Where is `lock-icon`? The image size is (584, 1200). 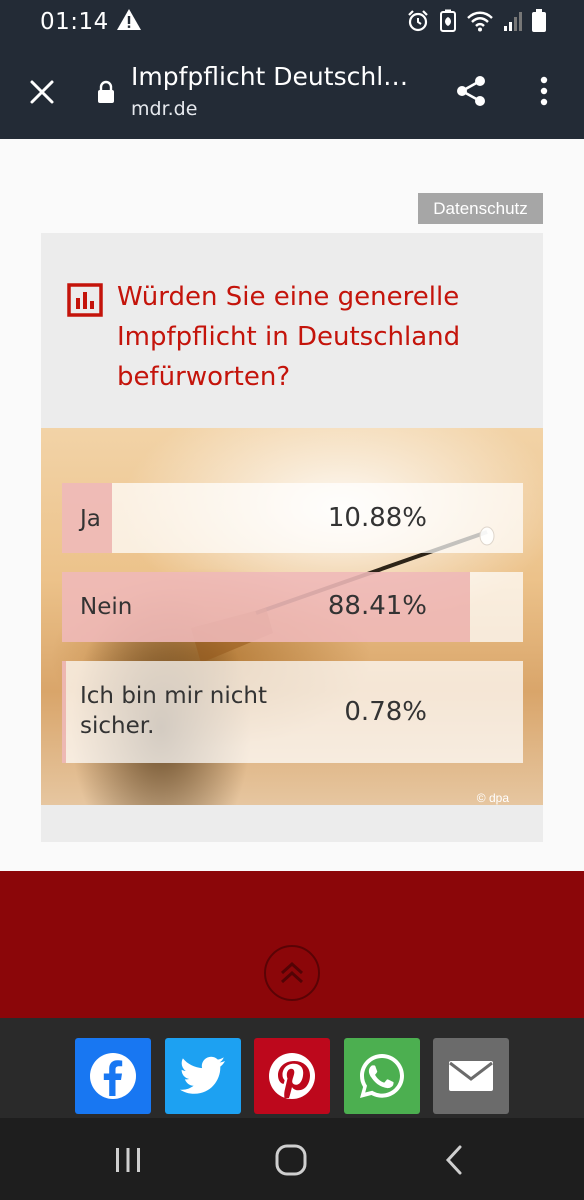
lock-icon is located at coordinates (106, 94).